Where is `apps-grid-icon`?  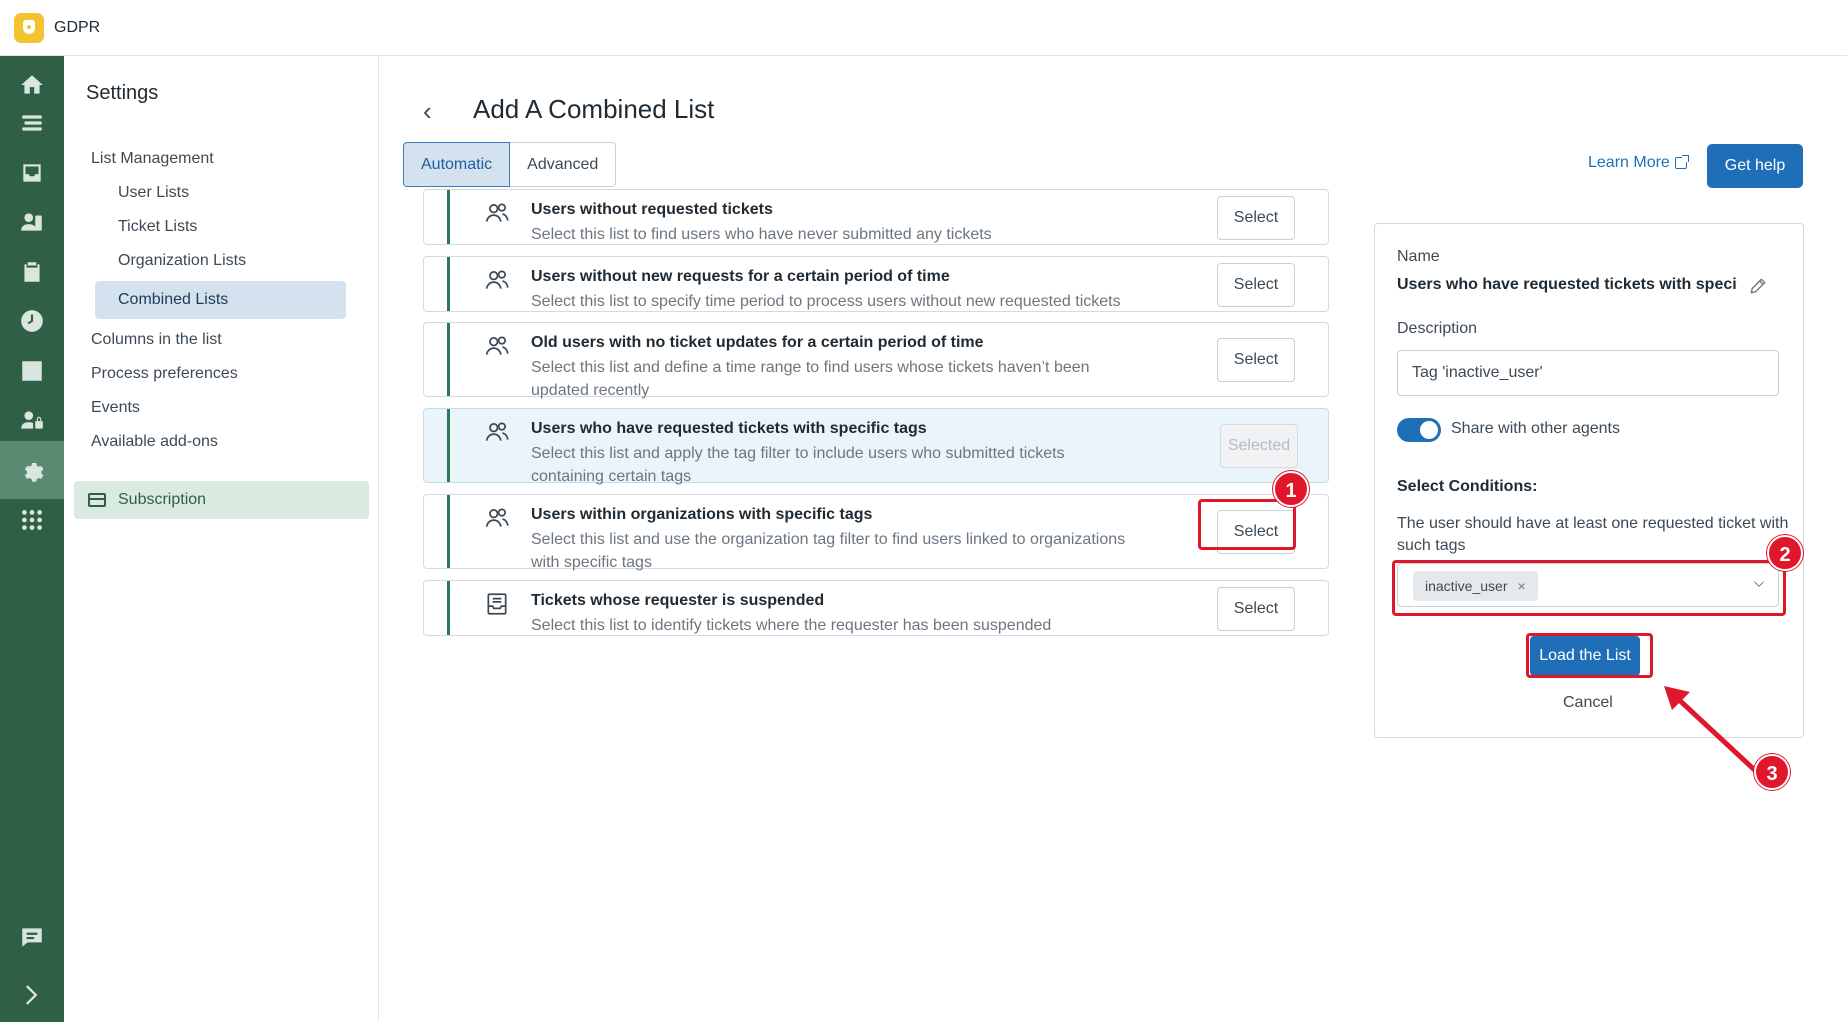 apps-grid-icon is located at coordinates (32, 520).